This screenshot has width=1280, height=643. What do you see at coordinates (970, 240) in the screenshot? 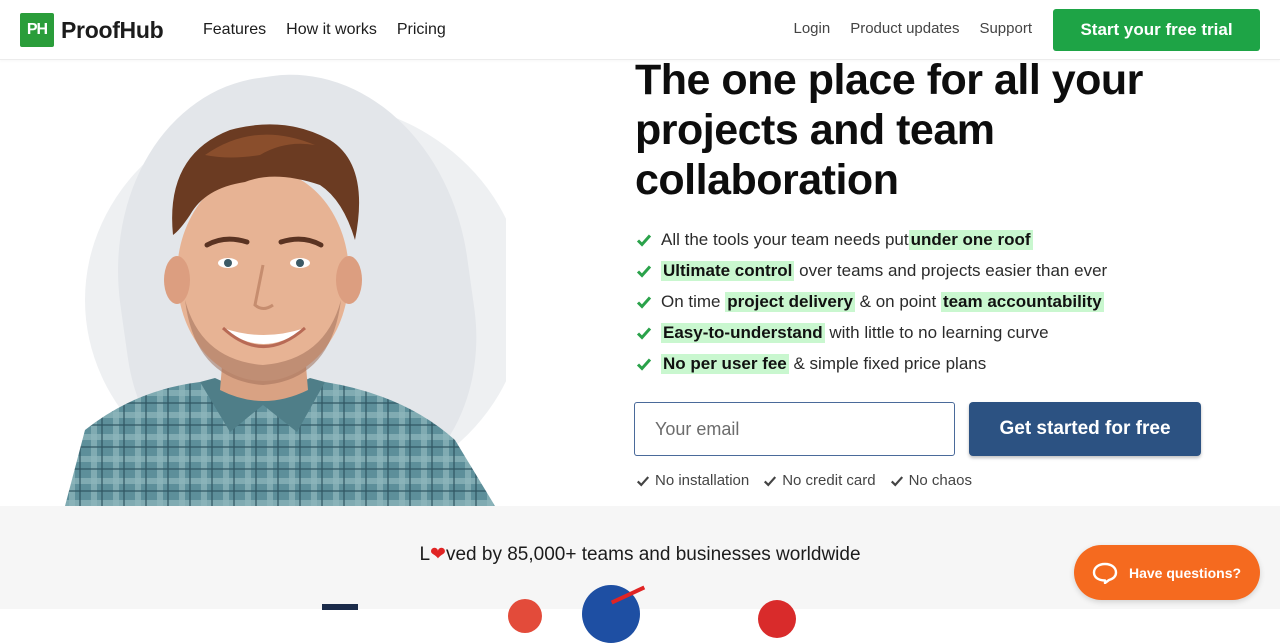
I see `feature-highlight: under one roof` at bounding box center [970, 240].